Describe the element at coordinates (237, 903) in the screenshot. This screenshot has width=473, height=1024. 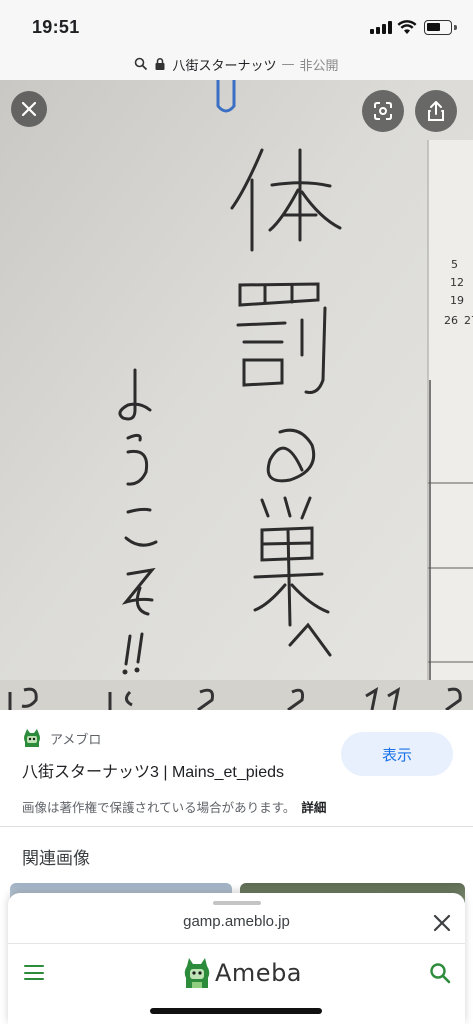
I see `sheet-drag-handle` at that location.